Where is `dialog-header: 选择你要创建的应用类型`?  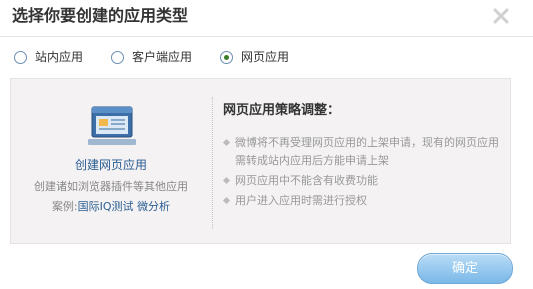
dialog-header: 选择你要创建的应用类型 is located at coordinates (266, 18).